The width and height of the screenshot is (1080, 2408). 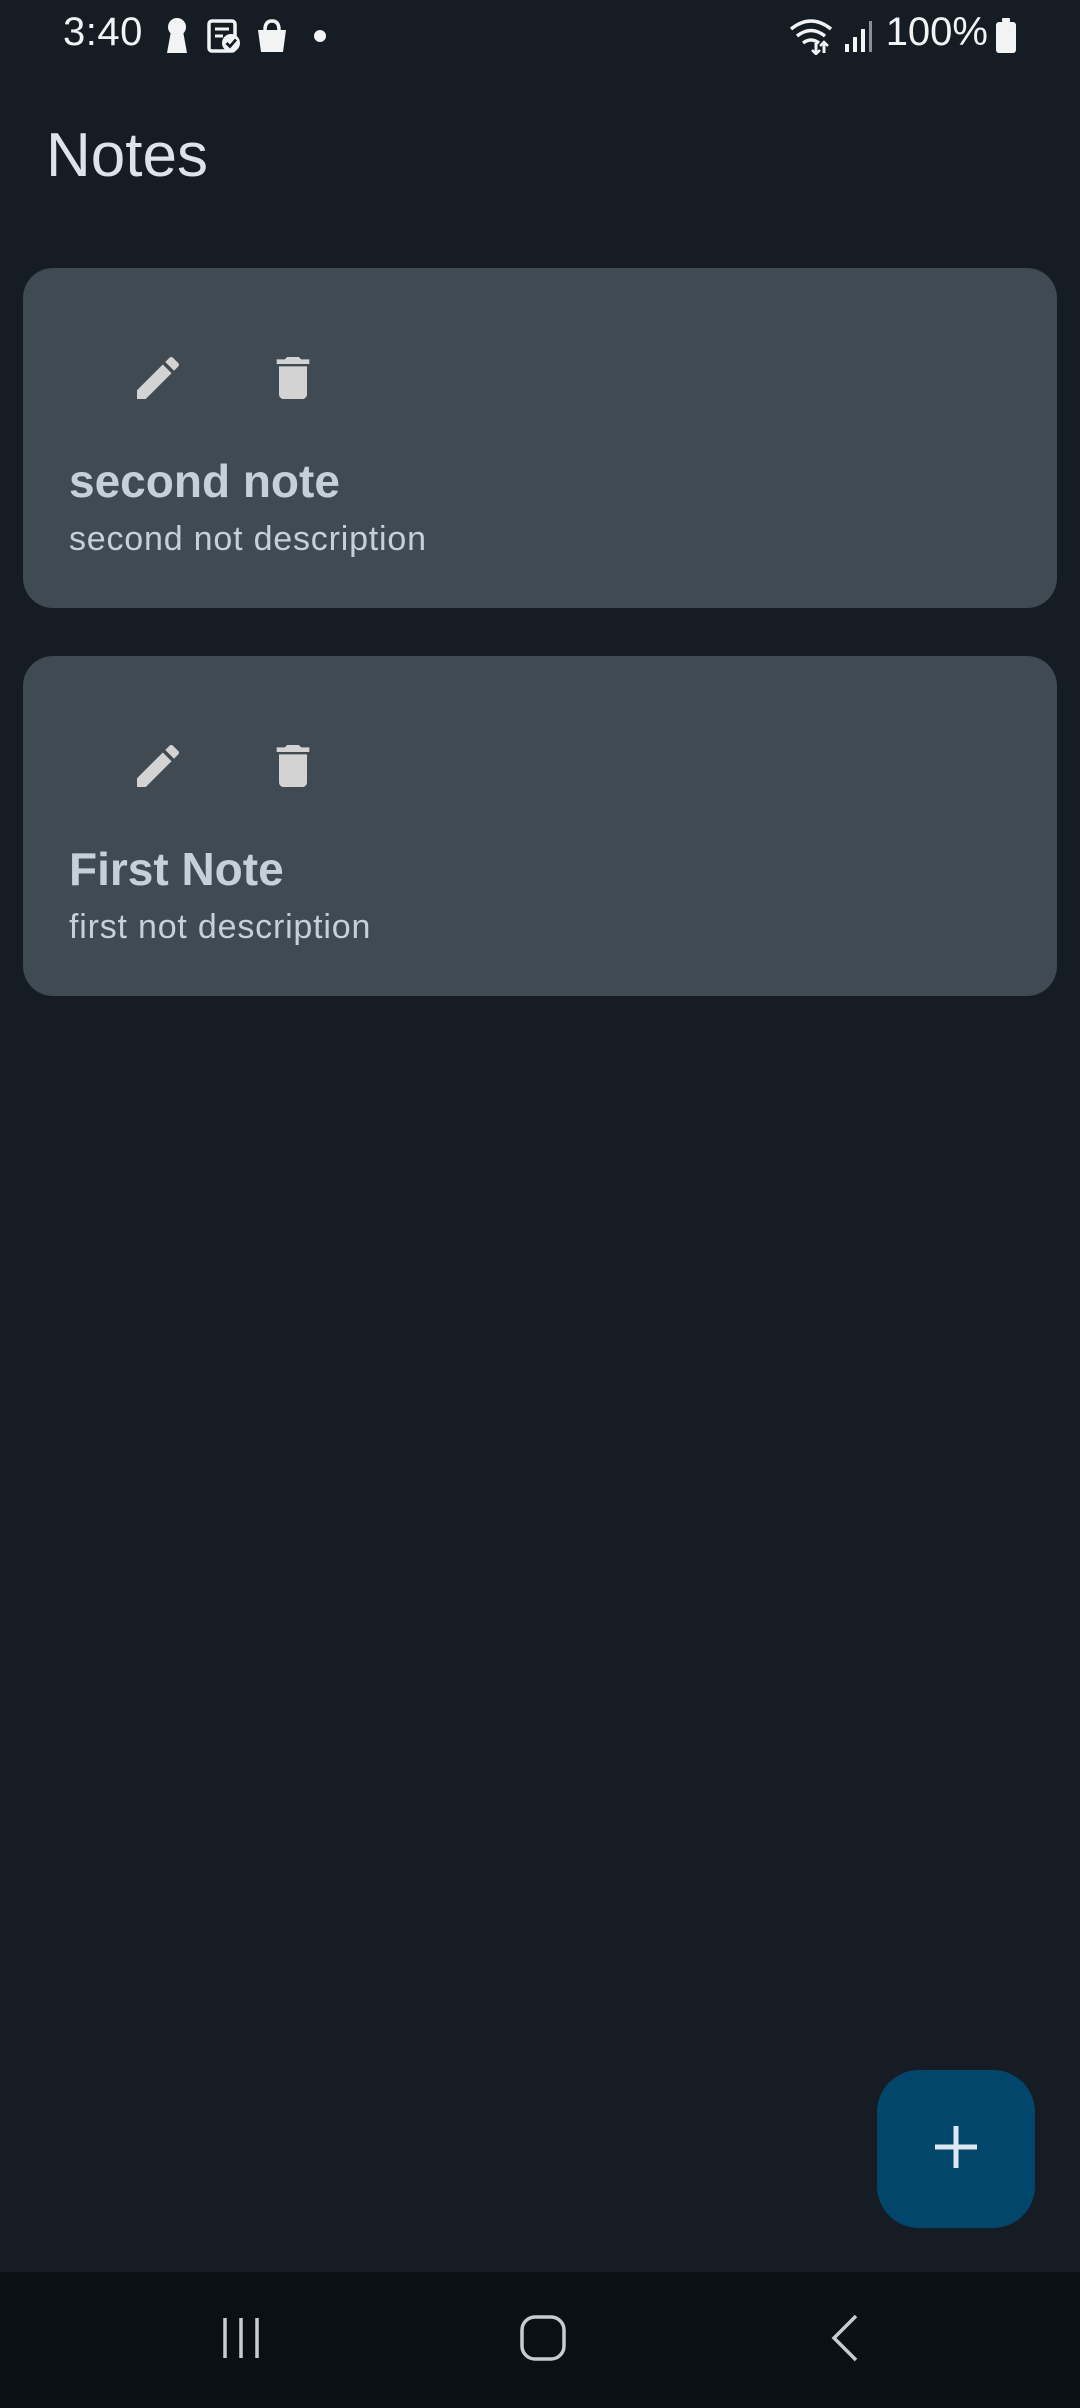 I want to click on shopping-bag-icon, so click(x=272, y=36).